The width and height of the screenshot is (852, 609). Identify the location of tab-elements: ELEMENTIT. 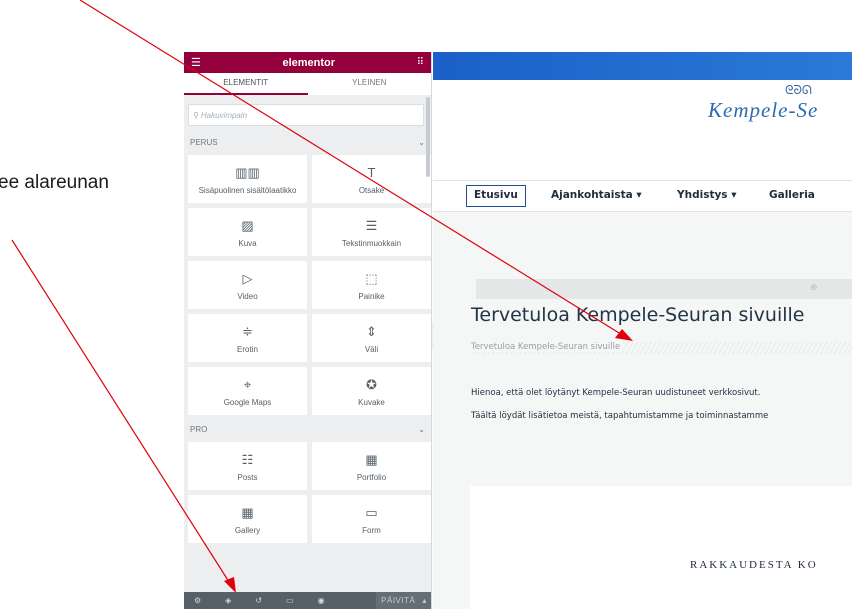
(246, 84).